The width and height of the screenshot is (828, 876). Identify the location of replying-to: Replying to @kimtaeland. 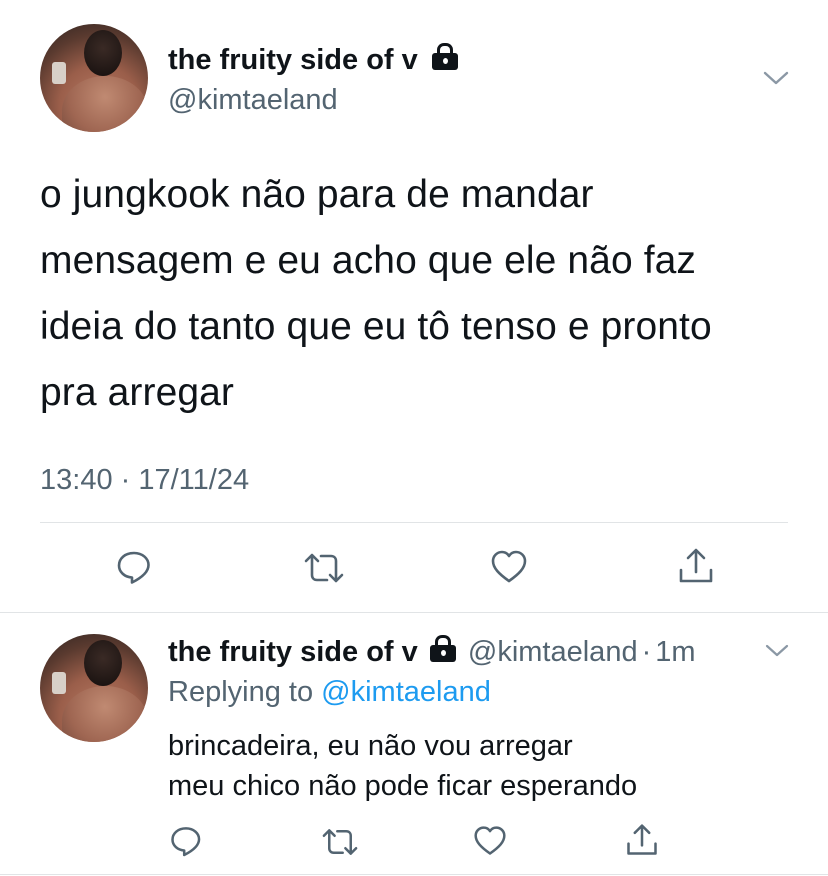
(329, 692).